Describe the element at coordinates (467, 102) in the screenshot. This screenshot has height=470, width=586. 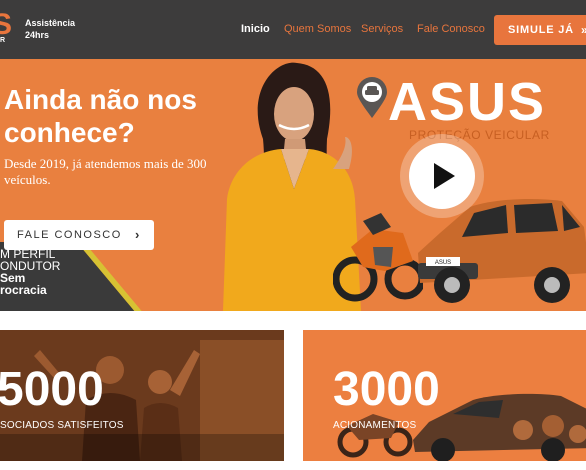
I see `brand-wordmark: ASUS` at that location.